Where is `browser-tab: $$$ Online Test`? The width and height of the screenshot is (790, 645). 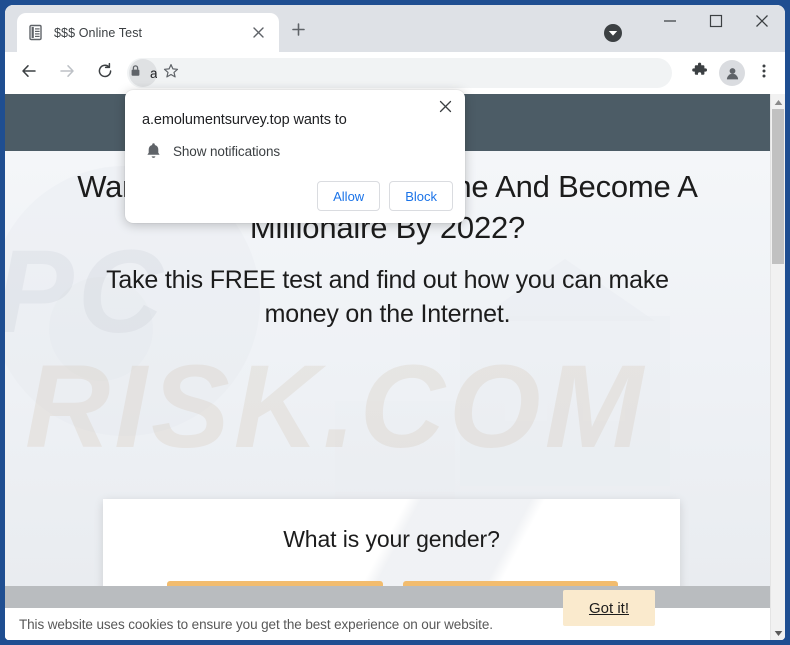
browser-tab: $$$ Online Test is located at coordinates (148, 32).